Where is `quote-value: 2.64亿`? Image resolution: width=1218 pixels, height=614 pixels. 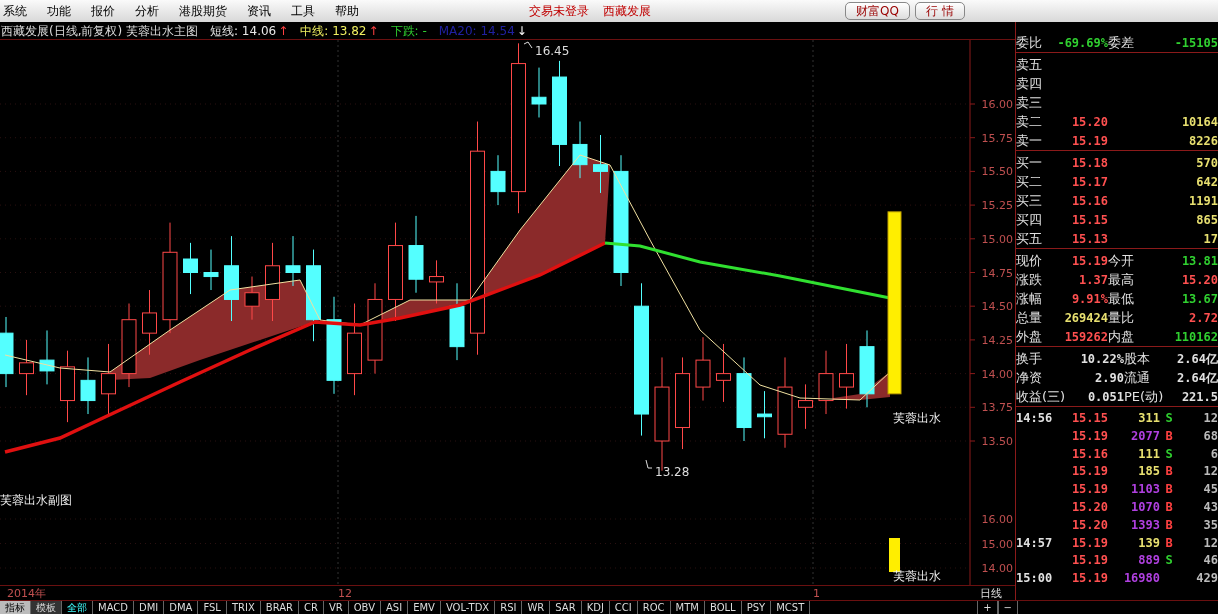 quote-value: 2.64亿 is located at coordinates (1197, 378).